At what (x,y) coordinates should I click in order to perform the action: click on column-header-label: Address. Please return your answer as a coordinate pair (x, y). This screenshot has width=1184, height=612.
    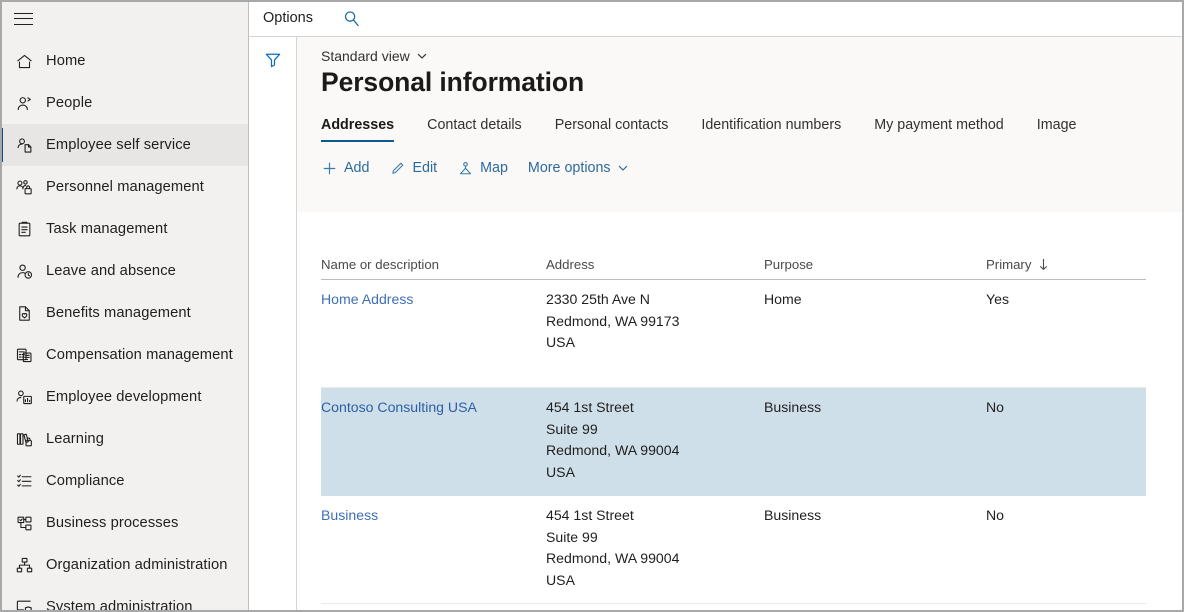
    Looking at the image, I should click on (570, 264).